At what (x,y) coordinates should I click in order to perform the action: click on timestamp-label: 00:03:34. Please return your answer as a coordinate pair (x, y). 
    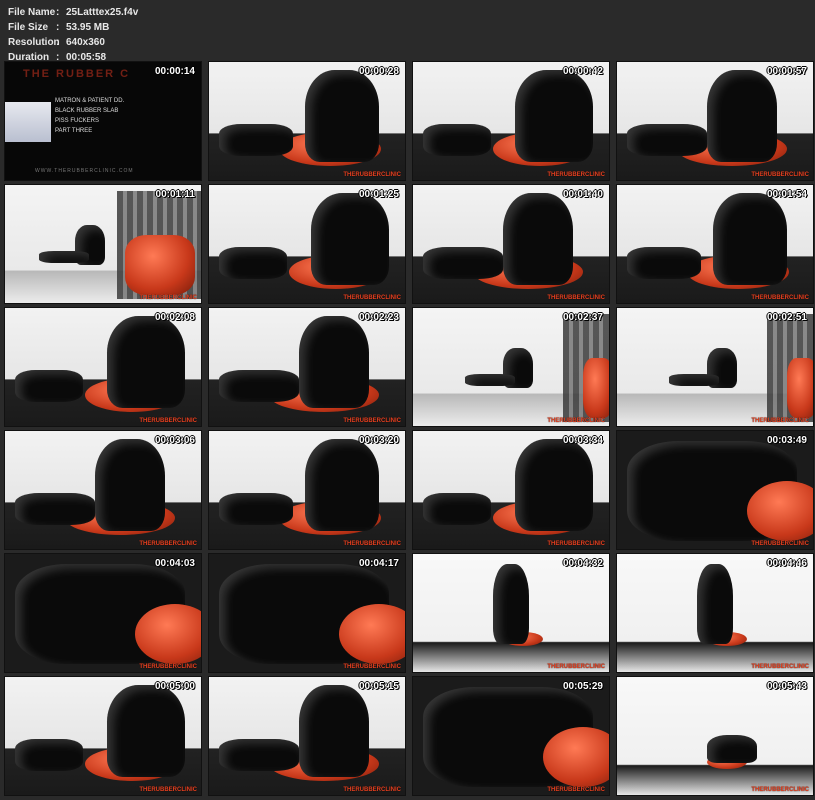
    Looking at the image, I should click on (582, 440).